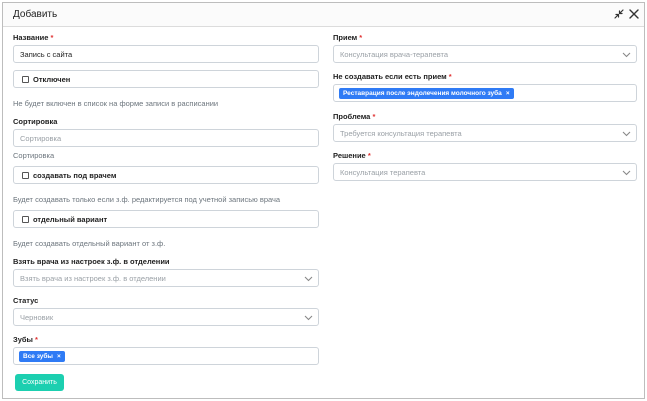 The image size is (647, 401). Describe the element at coordinates (166, 219) in the screenshot. I see `separate-variant-row: отдельный вариант` at that location.